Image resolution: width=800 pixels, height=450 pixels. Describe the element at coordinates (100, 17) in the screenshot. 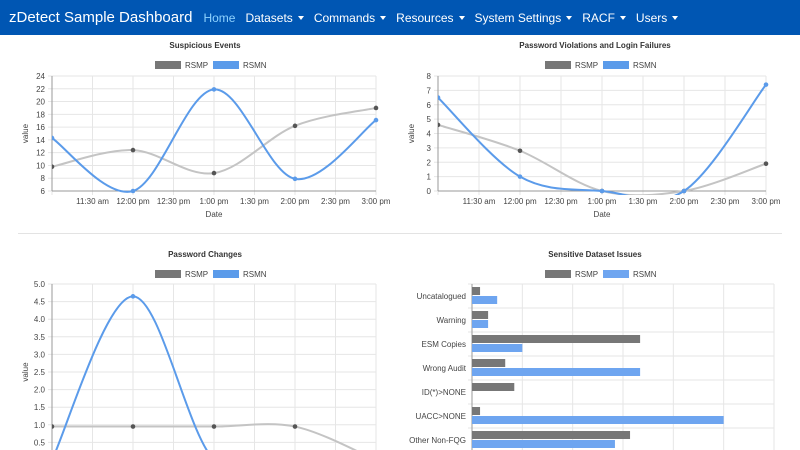

I see `app-title: zDetect Sample Dashboard` at that location.